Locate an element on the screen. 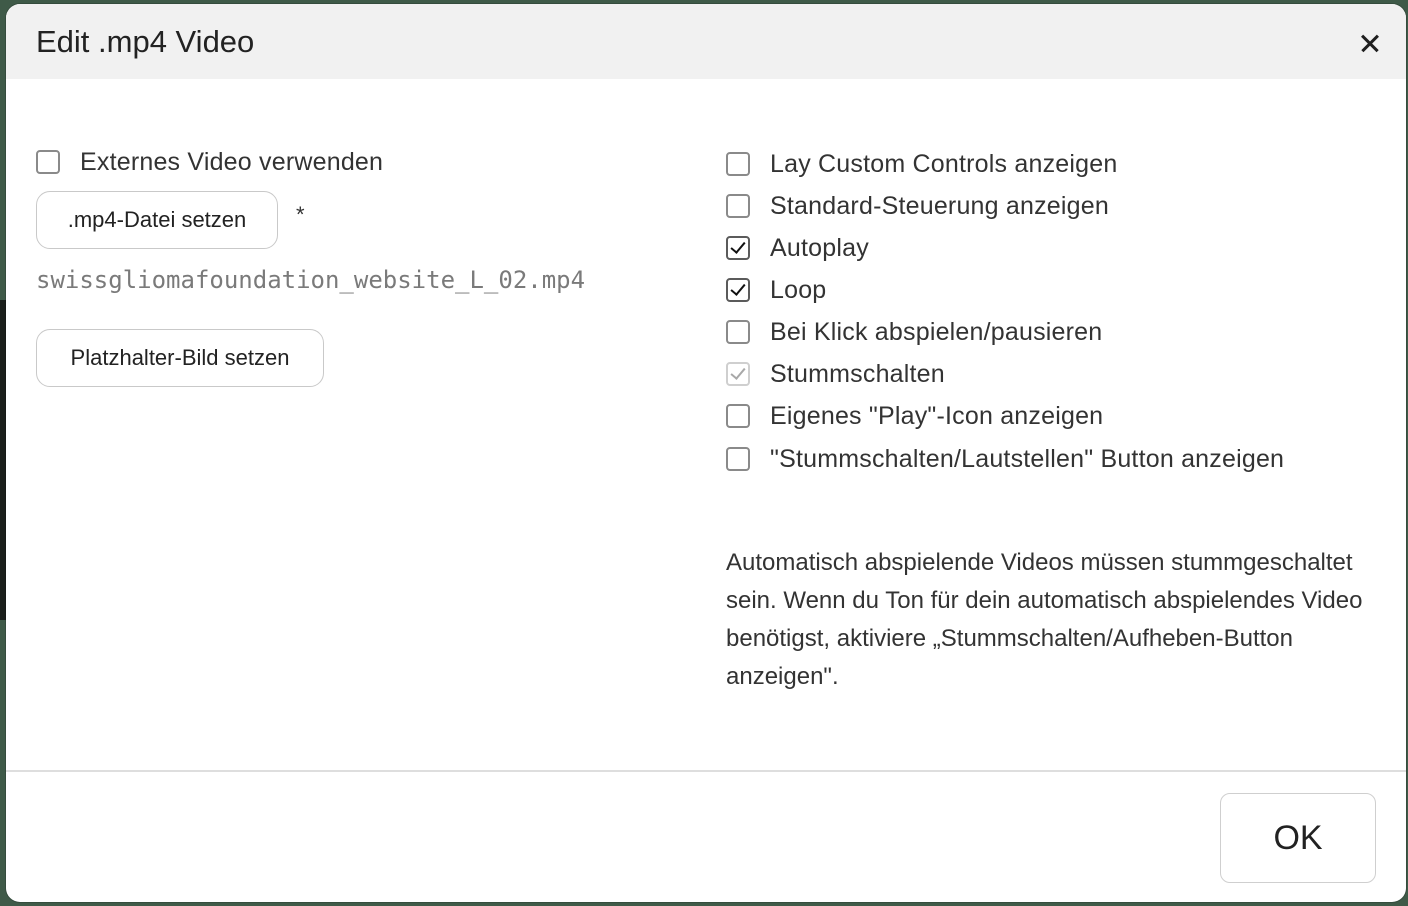 The width and height of the screenshot is (1408, 906). option-label: Stummschalten is located at coordinates (857, 374).